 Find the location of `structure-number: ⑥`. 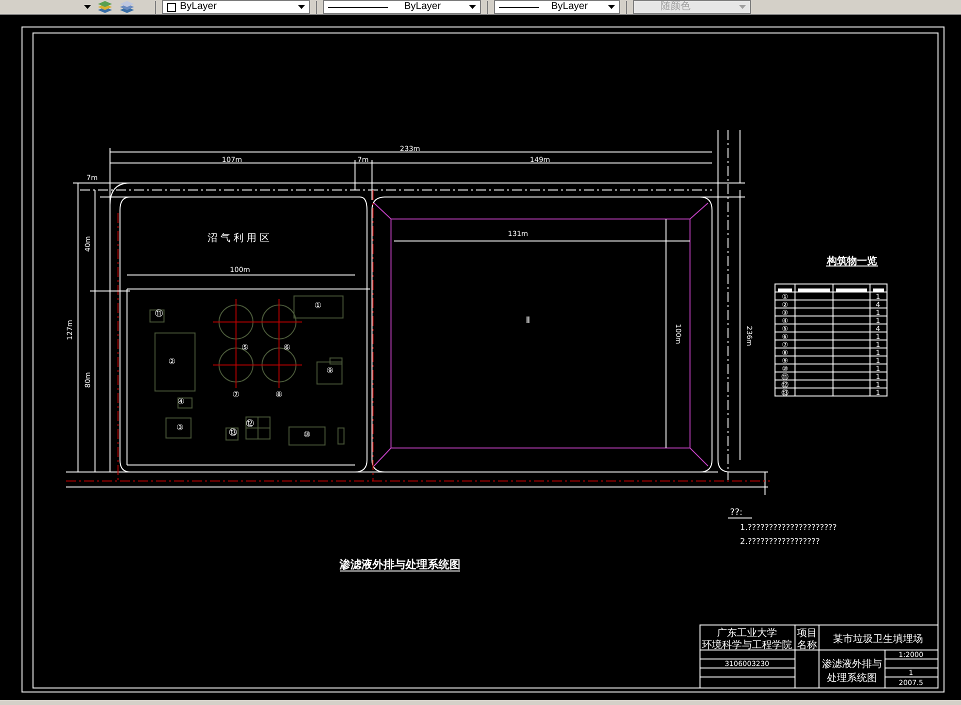

structure-number: ⑥ is located at coordinates (287, 347).